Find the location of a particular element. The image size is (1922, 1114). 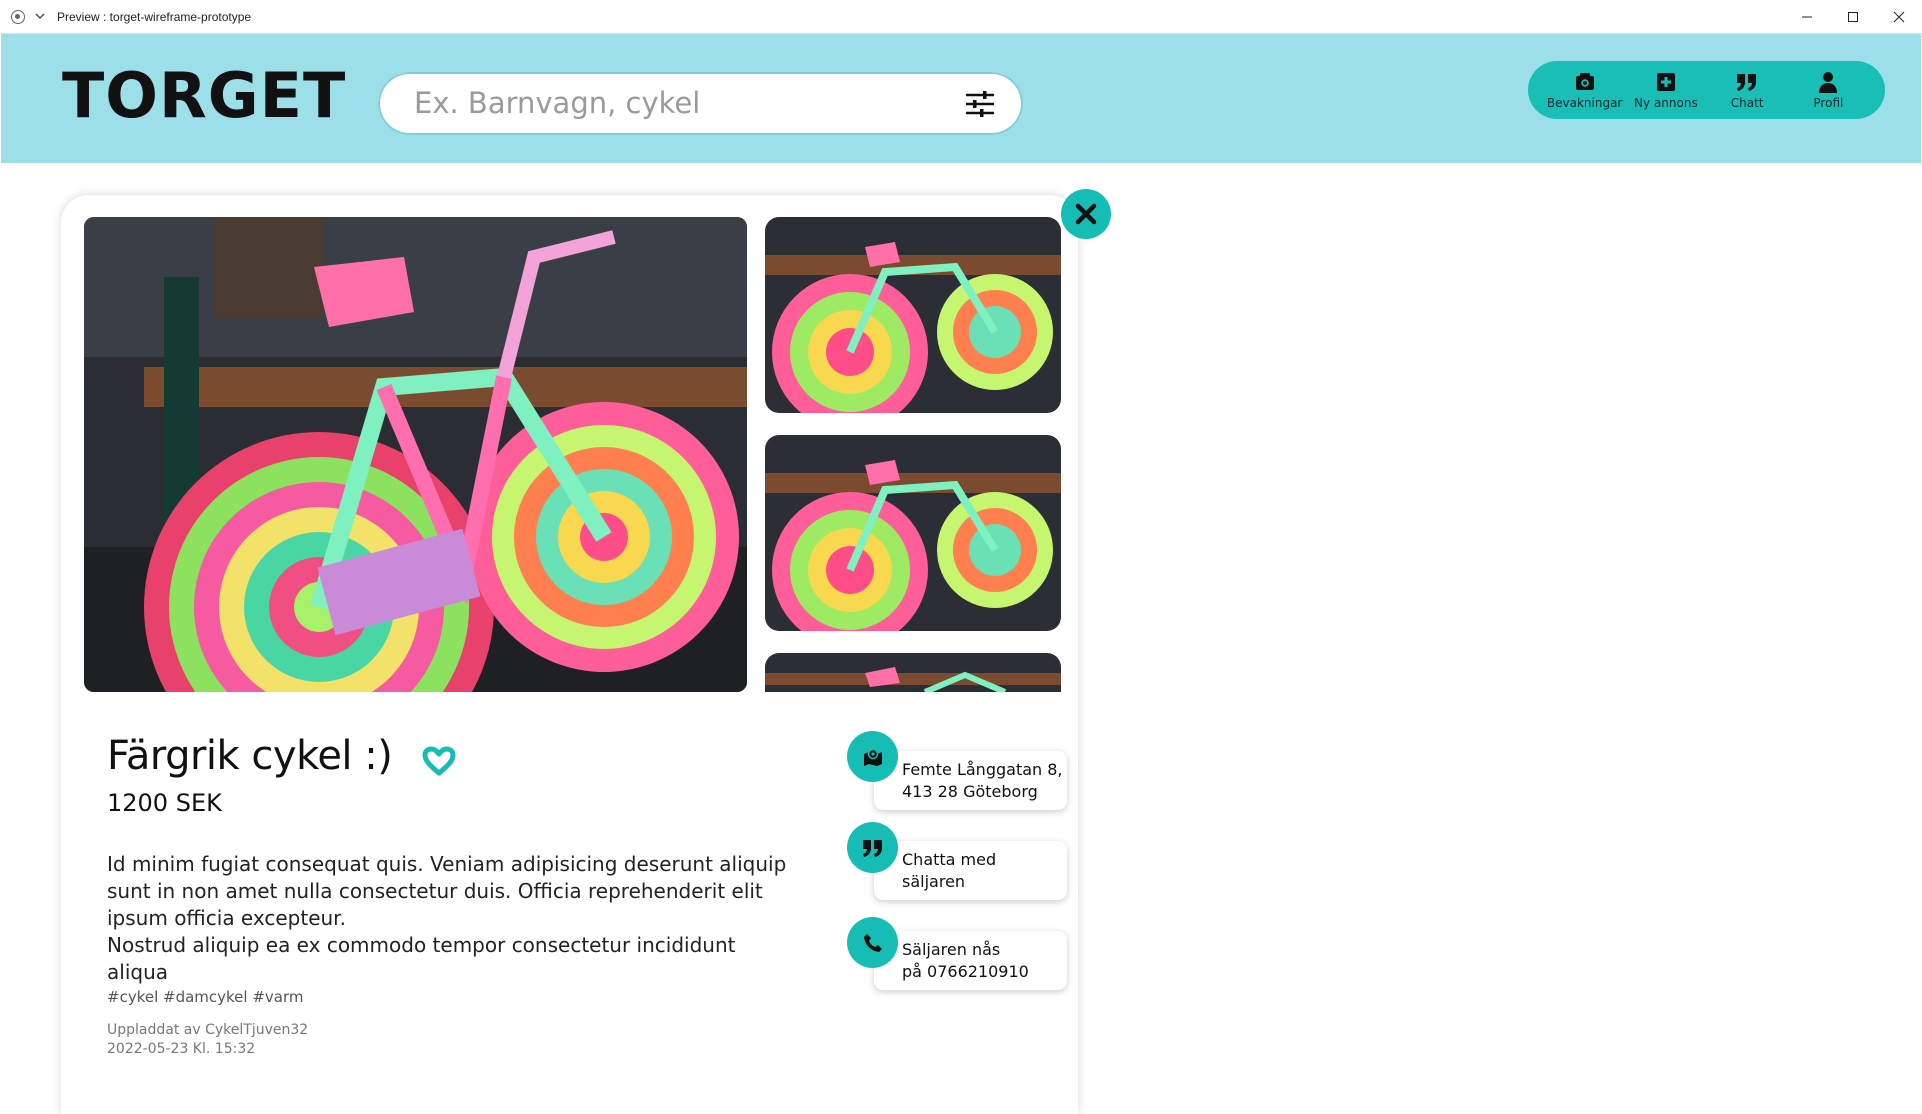

main-nav: Bevakningar Ny annons Chatt Profil is located at coordinates (1706, 90).